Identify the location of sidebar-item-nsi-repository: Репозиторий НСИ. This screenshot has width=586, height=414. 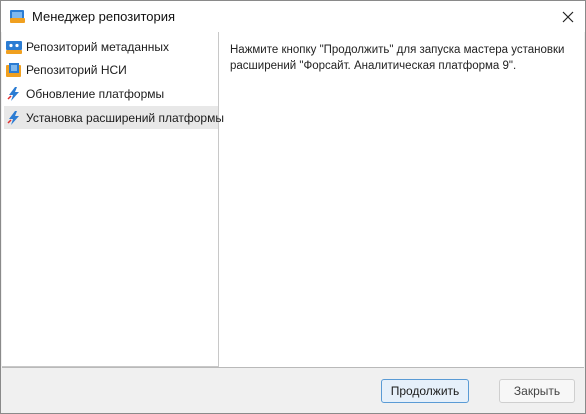
(111, 69).